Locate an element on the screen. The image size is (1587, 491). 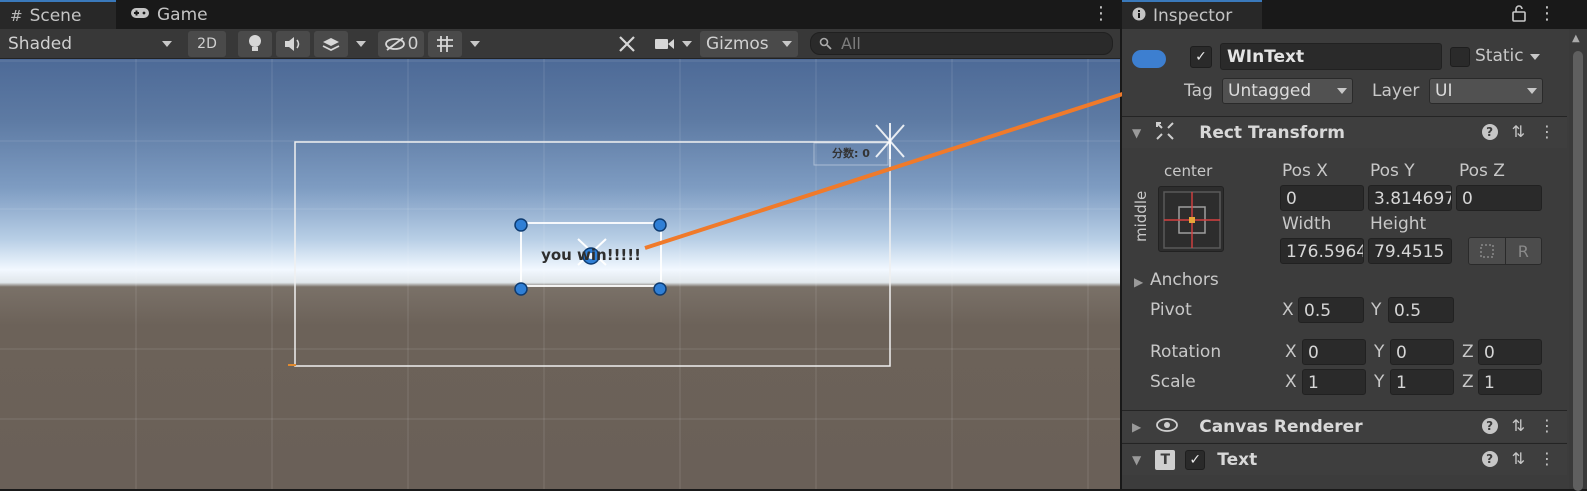
static-label: Static is located at coordinates (1499, 56).